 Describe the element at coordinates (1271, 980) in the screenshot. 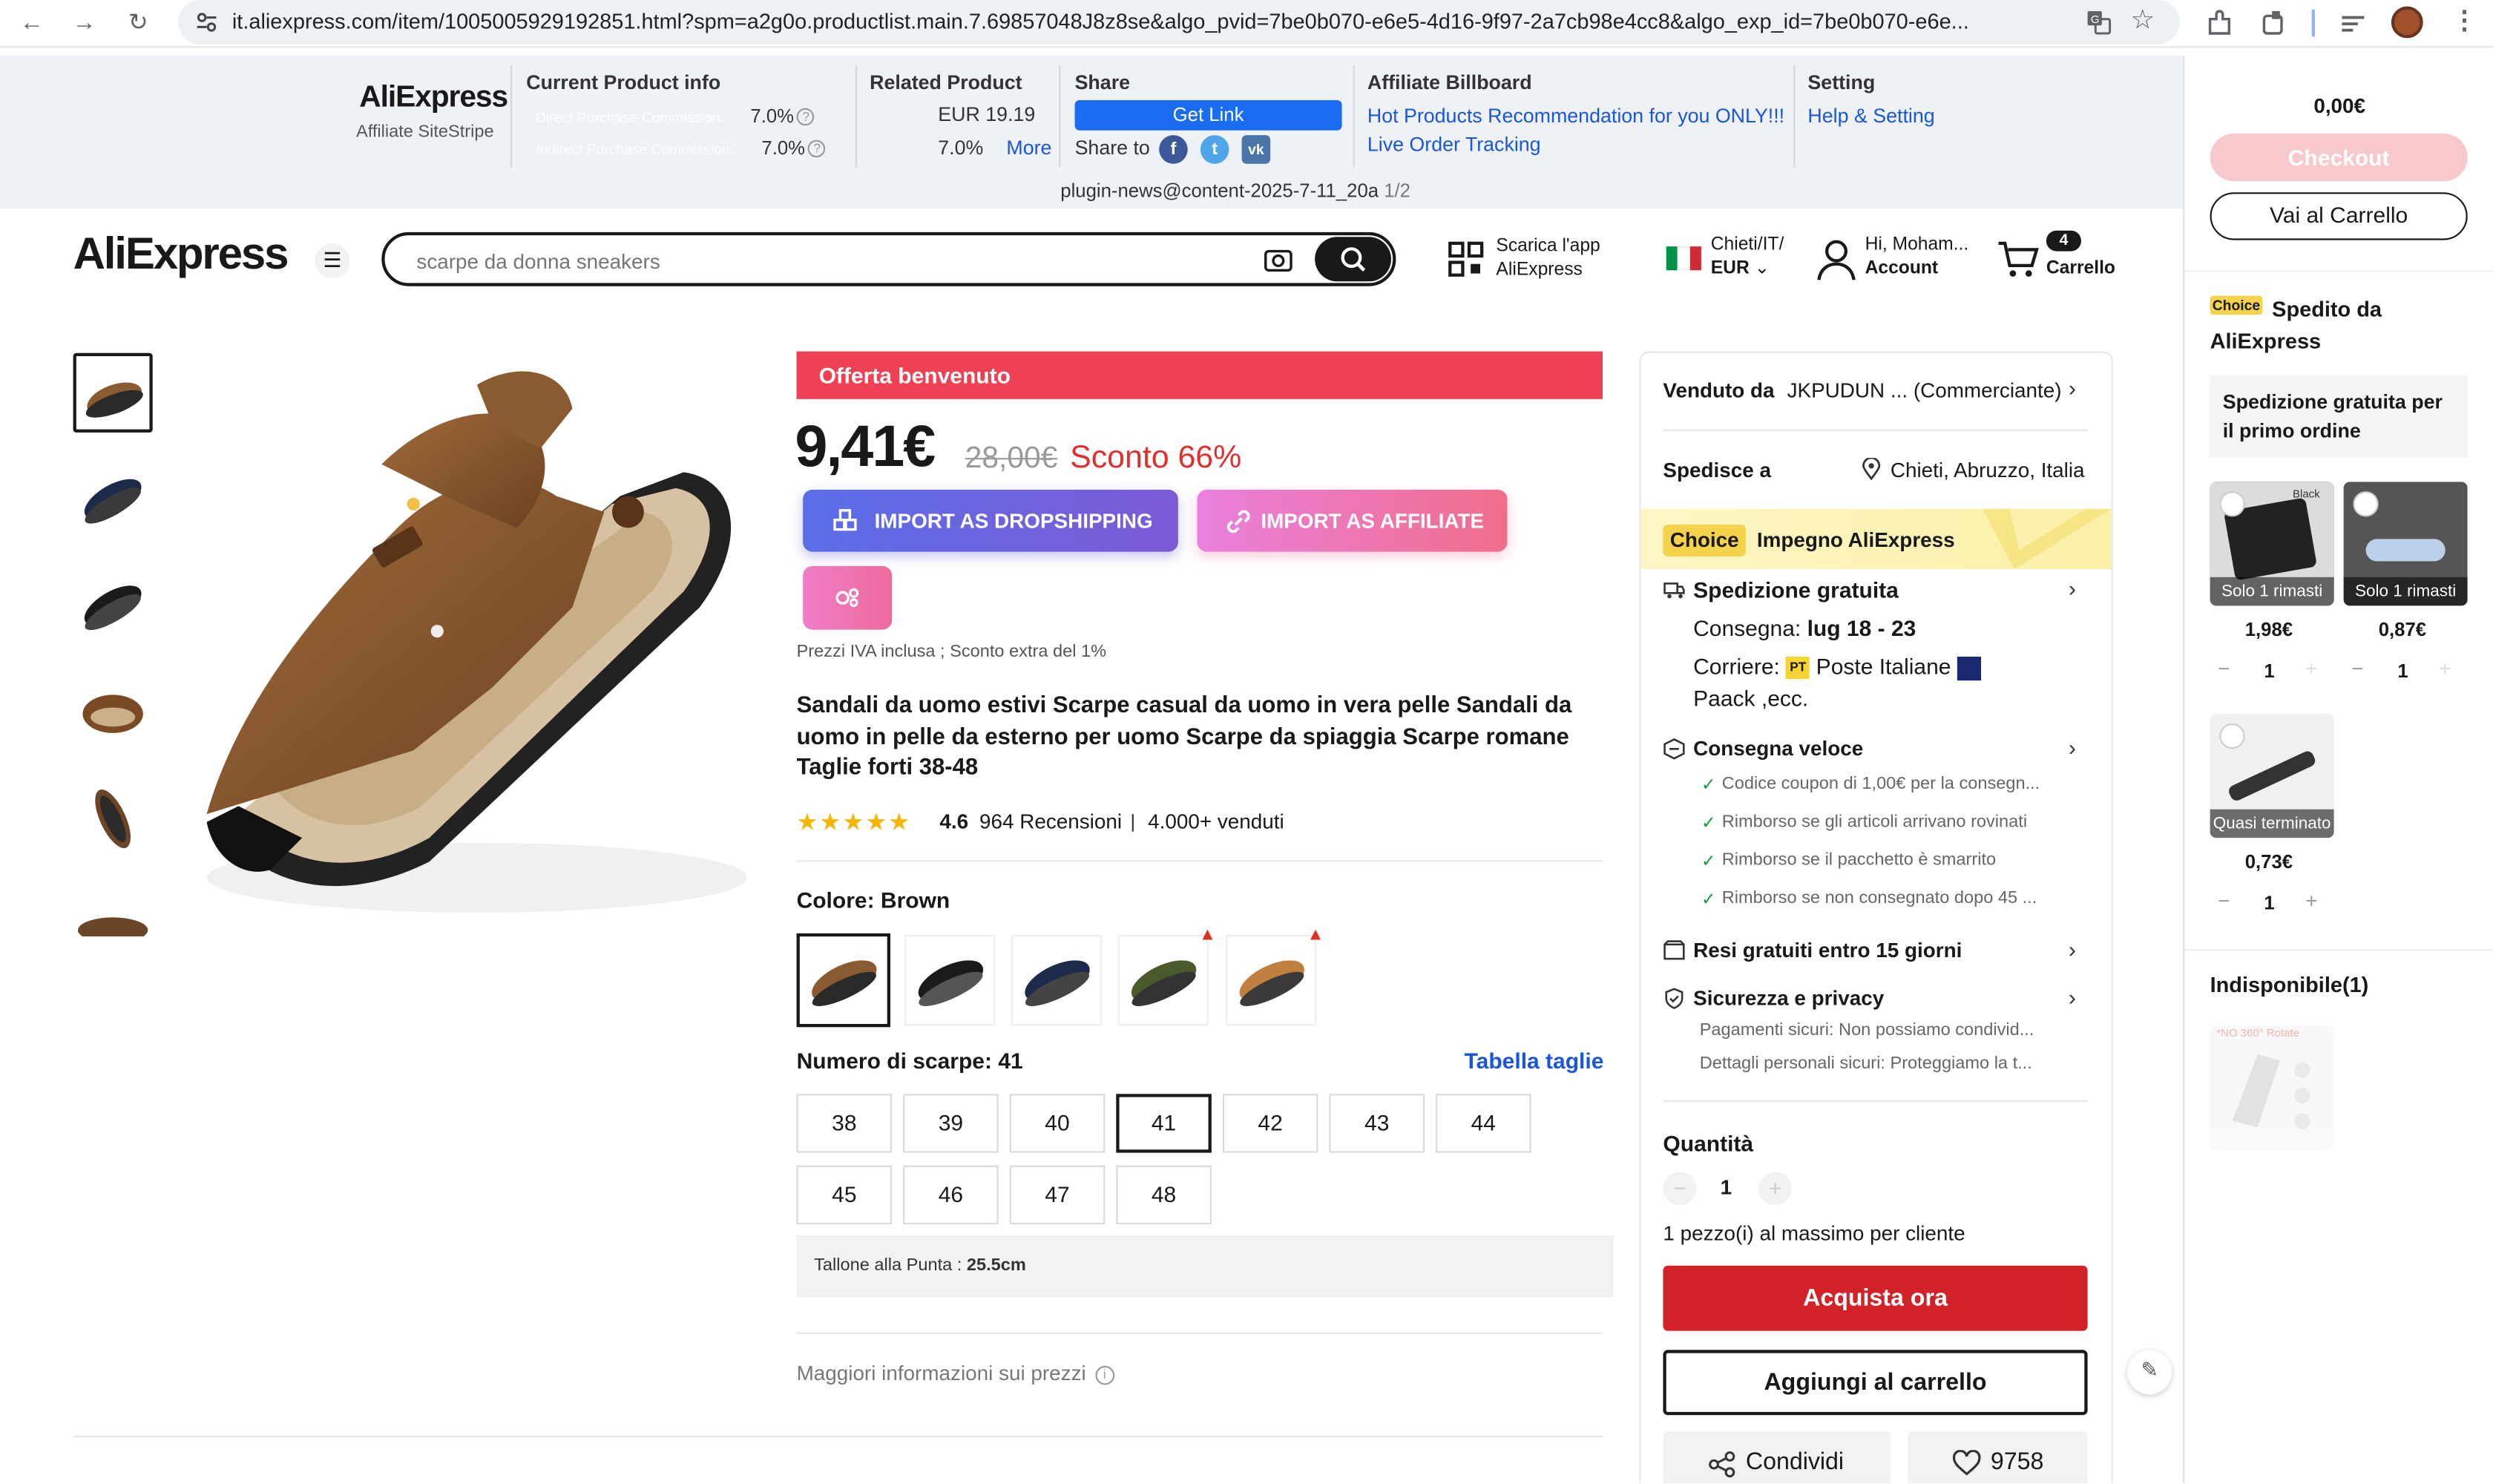

I see `color-option-tan` at that location.